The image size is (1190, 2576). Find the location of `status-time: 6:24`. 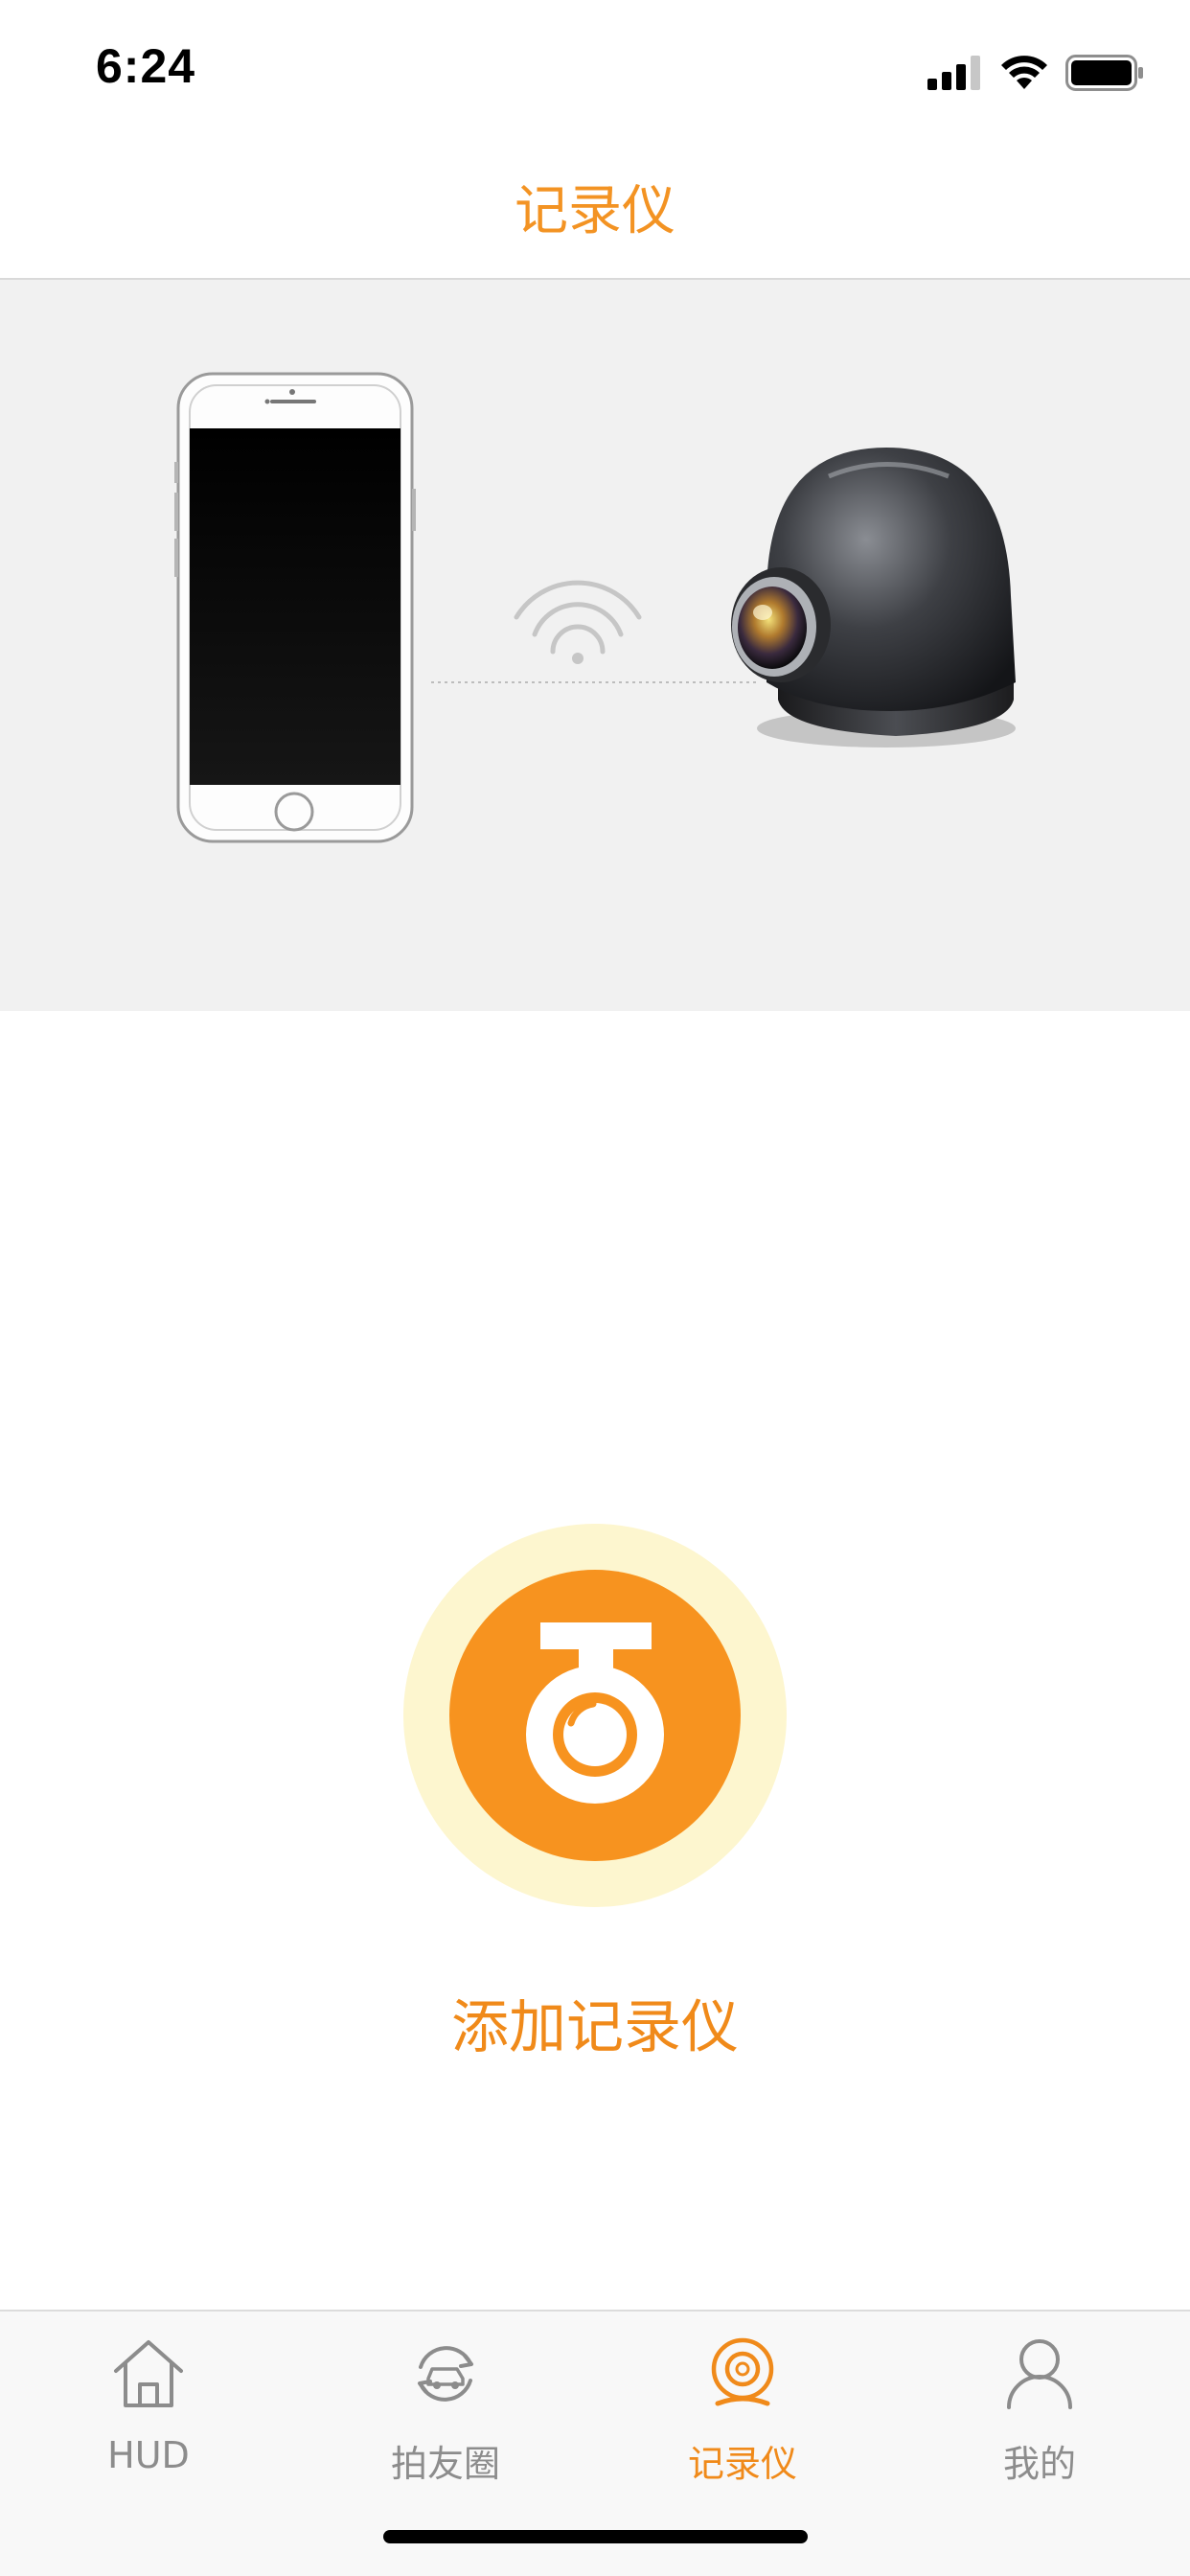

status-time: 6:24 is located at coordinates (146, 66).